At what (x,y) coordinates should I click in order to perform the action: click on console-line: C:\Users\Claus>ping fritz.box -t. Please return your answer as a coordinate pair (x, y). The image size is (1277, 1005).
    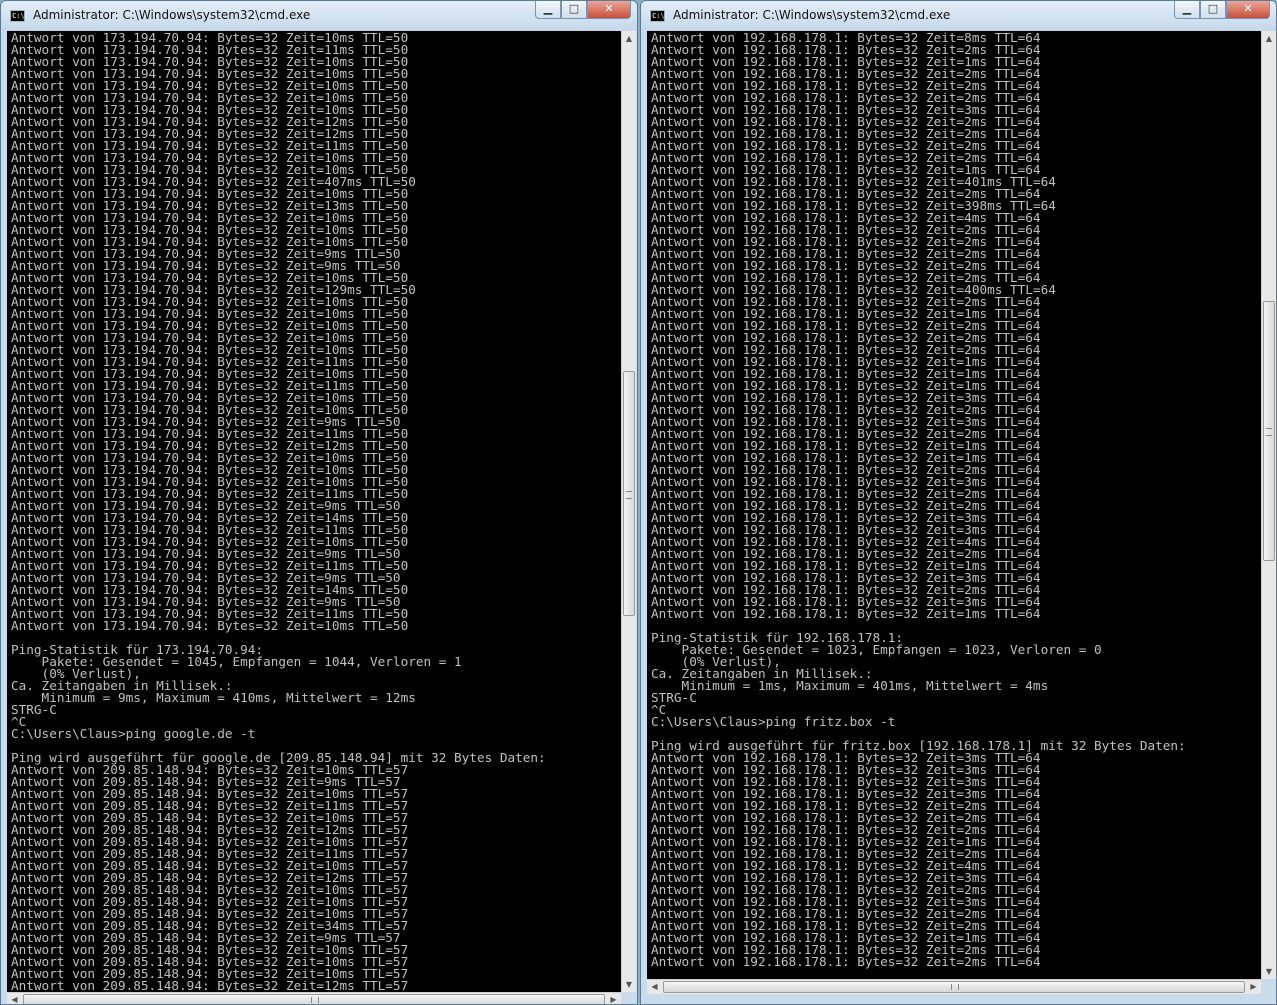
    Looking at the image, I should click on (773, 721).